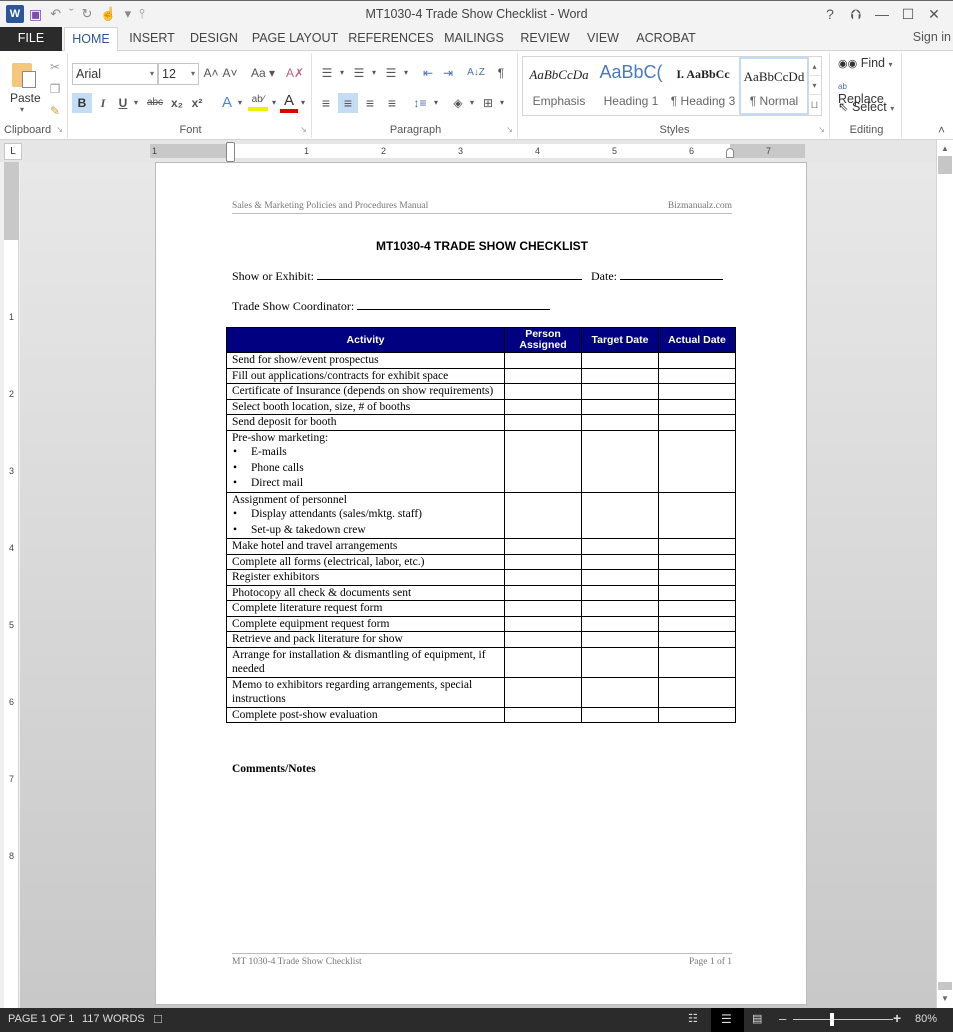 The image size is (953, 1032). I want to click on increase-indent-icon: ⇥, so click(448, 73).